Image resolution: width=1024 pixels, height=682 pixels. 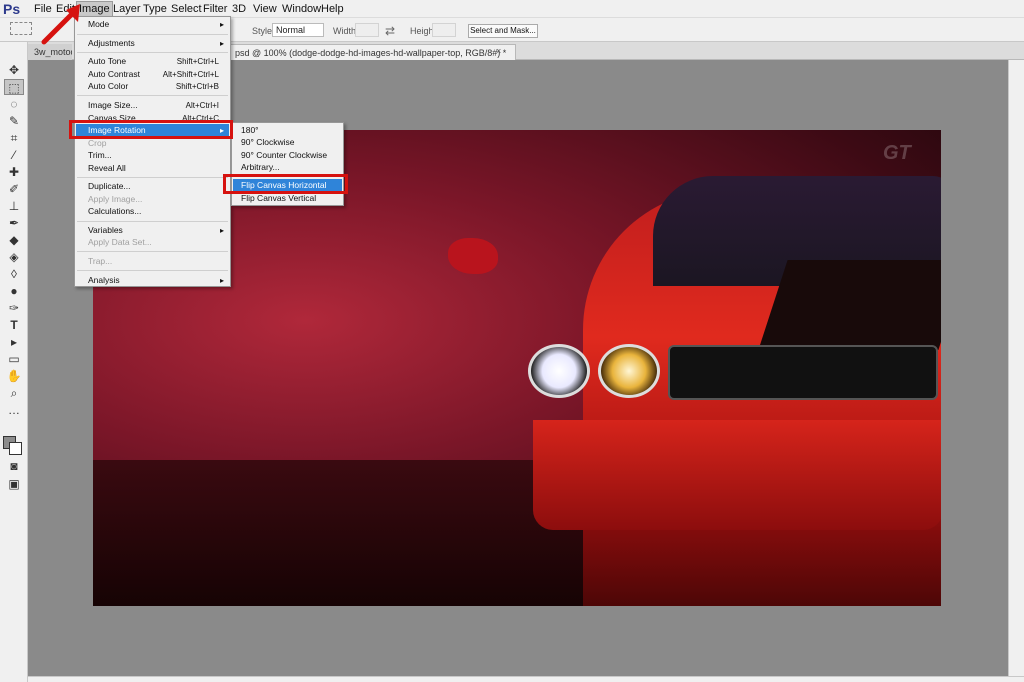 I want to click on menu-item-image-size: Image Size... Alt+Ctrl+I, so click(x=152, y=105).